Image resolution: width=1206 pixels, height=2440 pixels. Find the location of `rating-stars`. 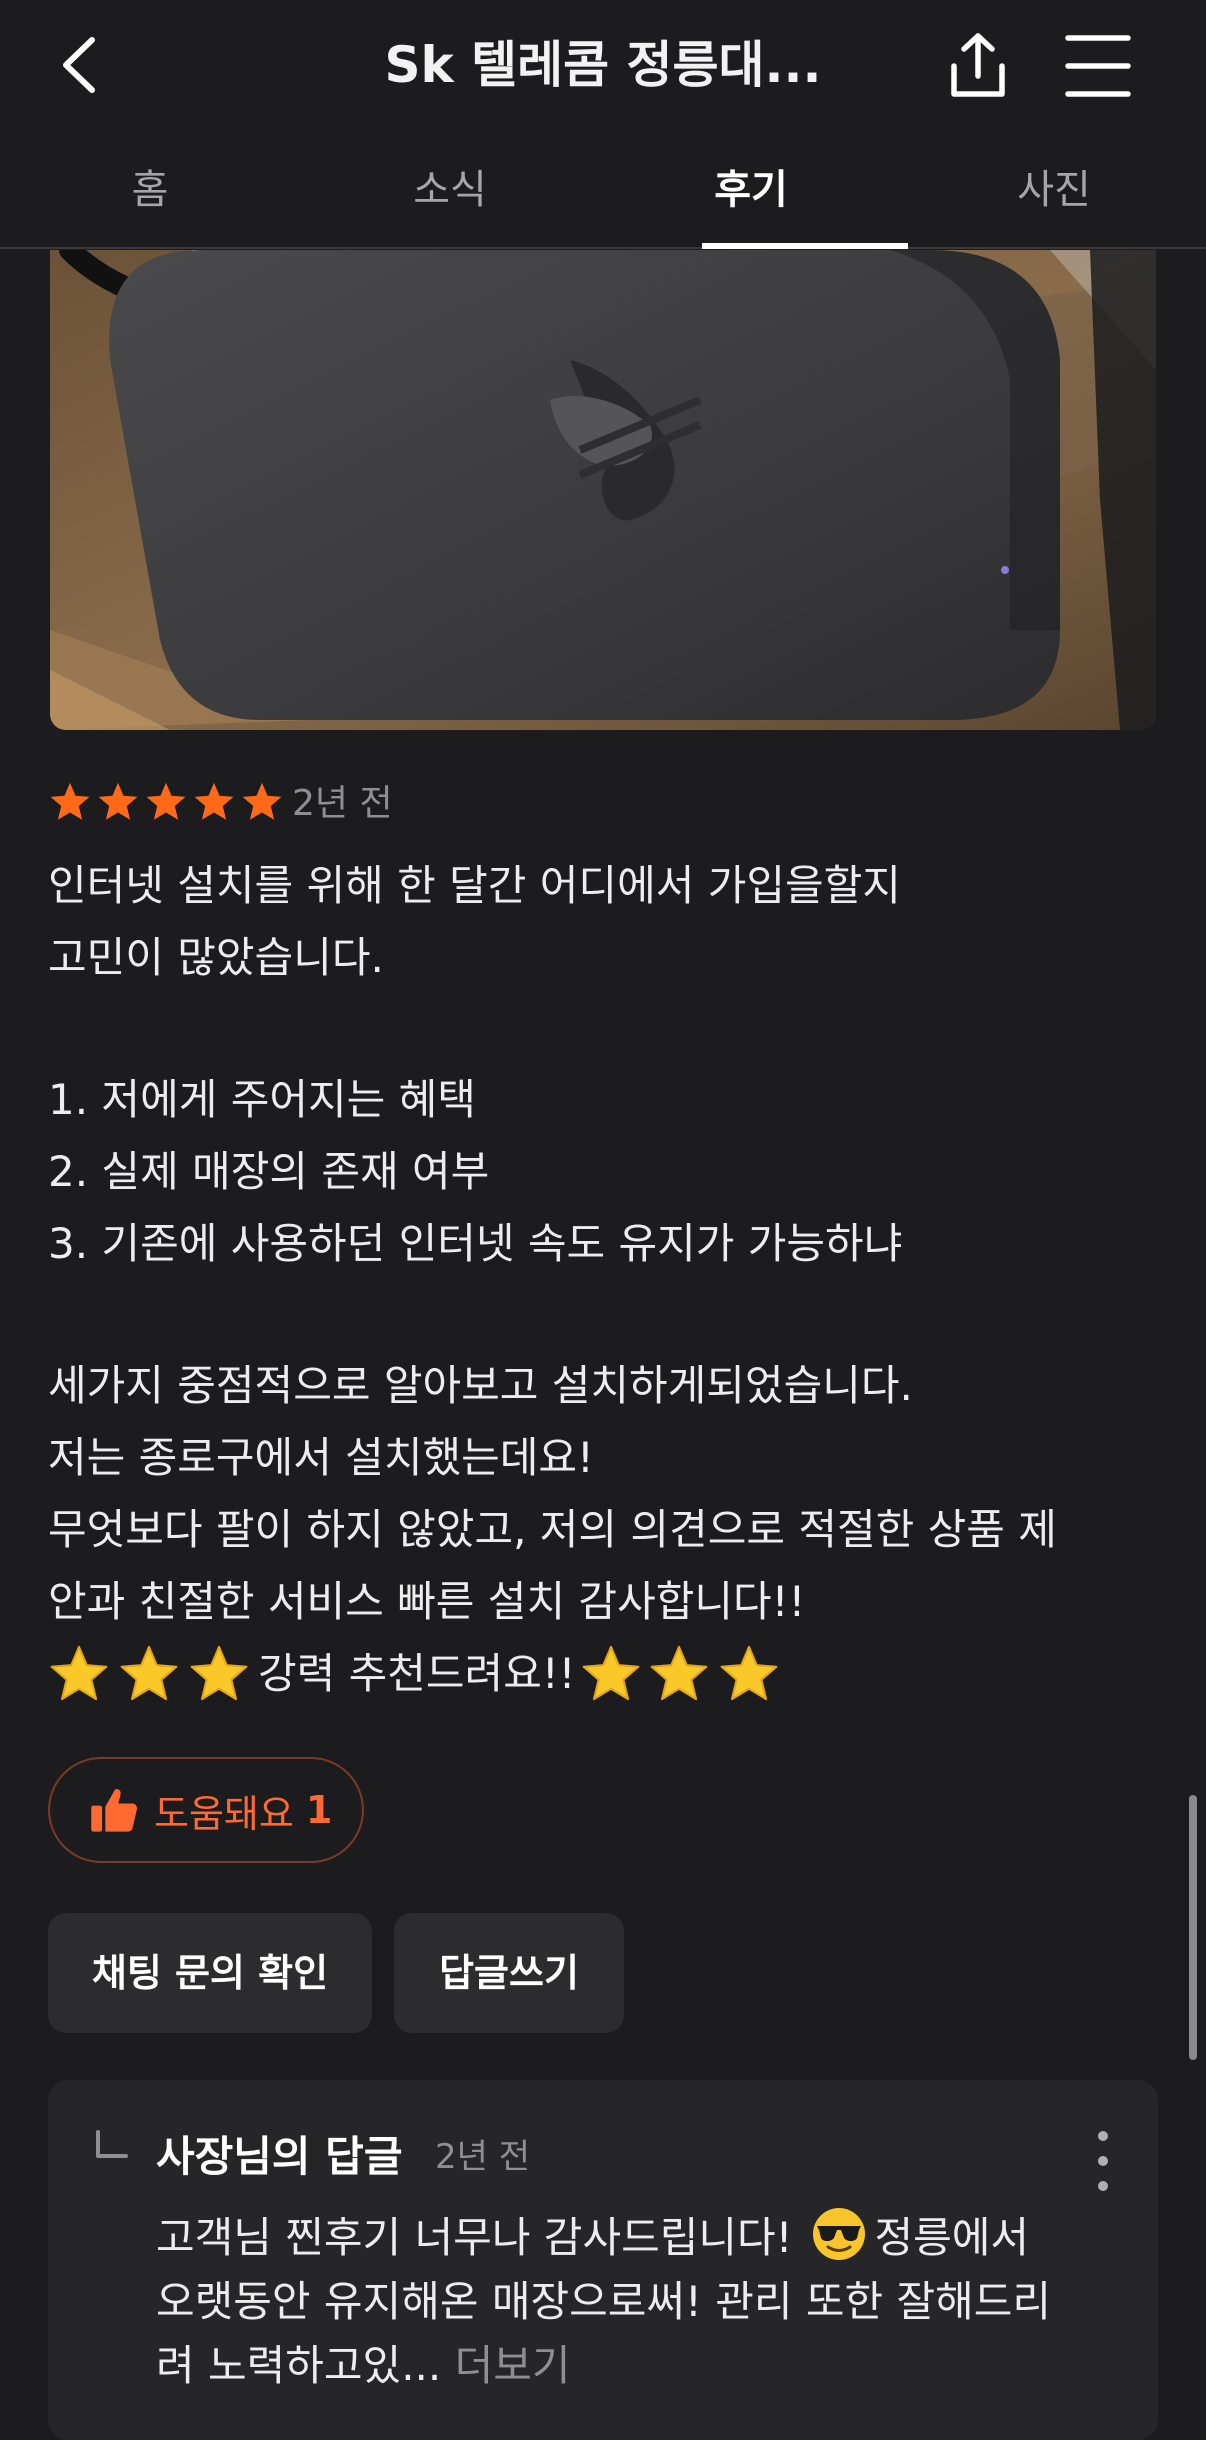

rating-stars is located at coordinates (166, 805).